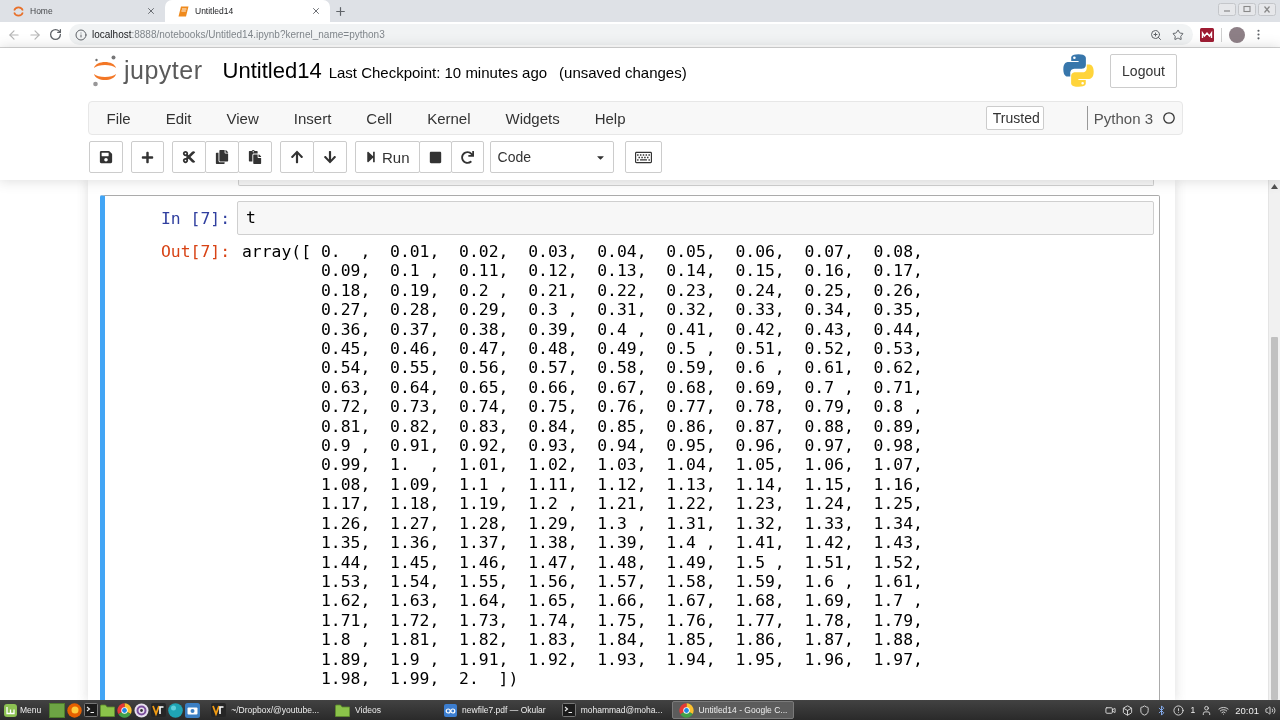  I want to click on volume-icon, so click(1270, 710).